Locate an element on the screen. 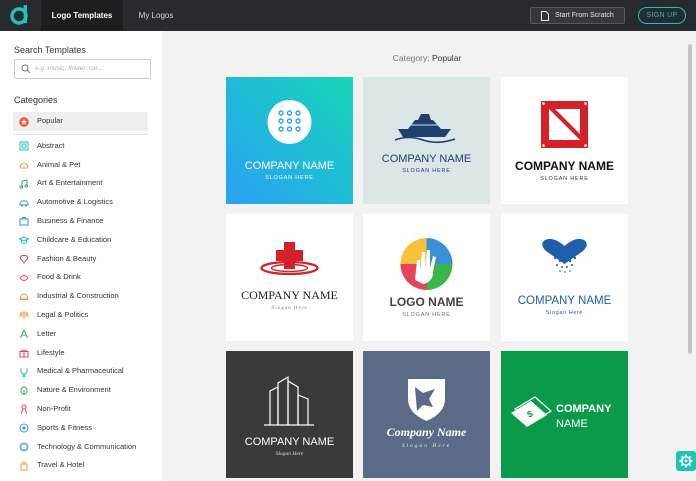 This screenshot has width=696, height=481. category-heading: Category: Popular is located at coordinates (427, 58).